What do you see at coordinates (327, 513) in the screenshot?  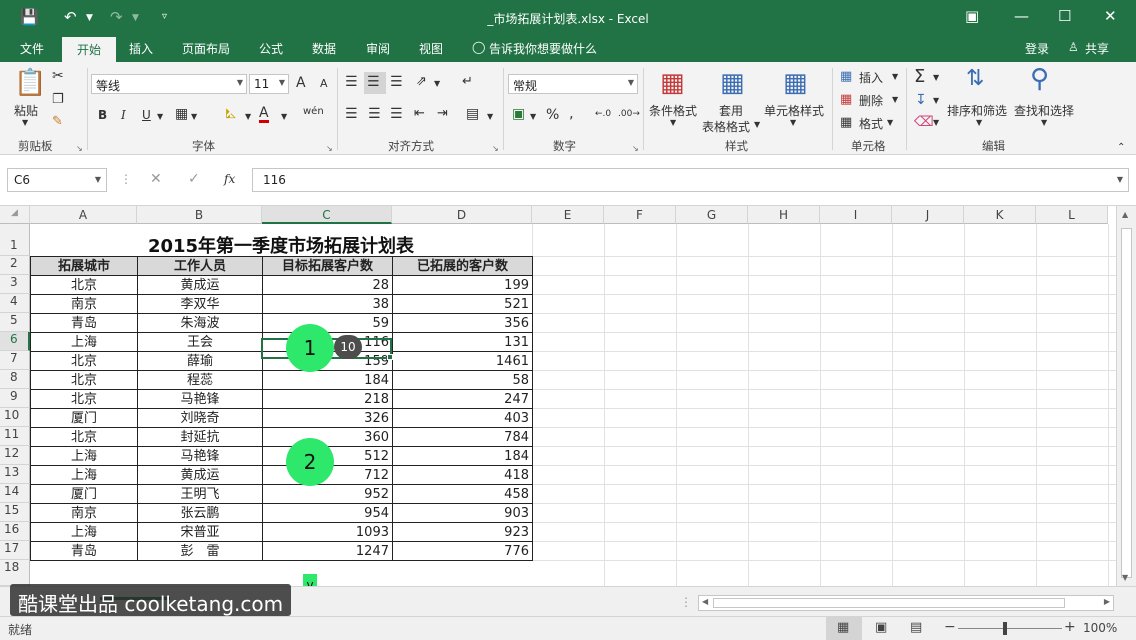 I see `table-cell: 954` at bounding box center [327, 513].